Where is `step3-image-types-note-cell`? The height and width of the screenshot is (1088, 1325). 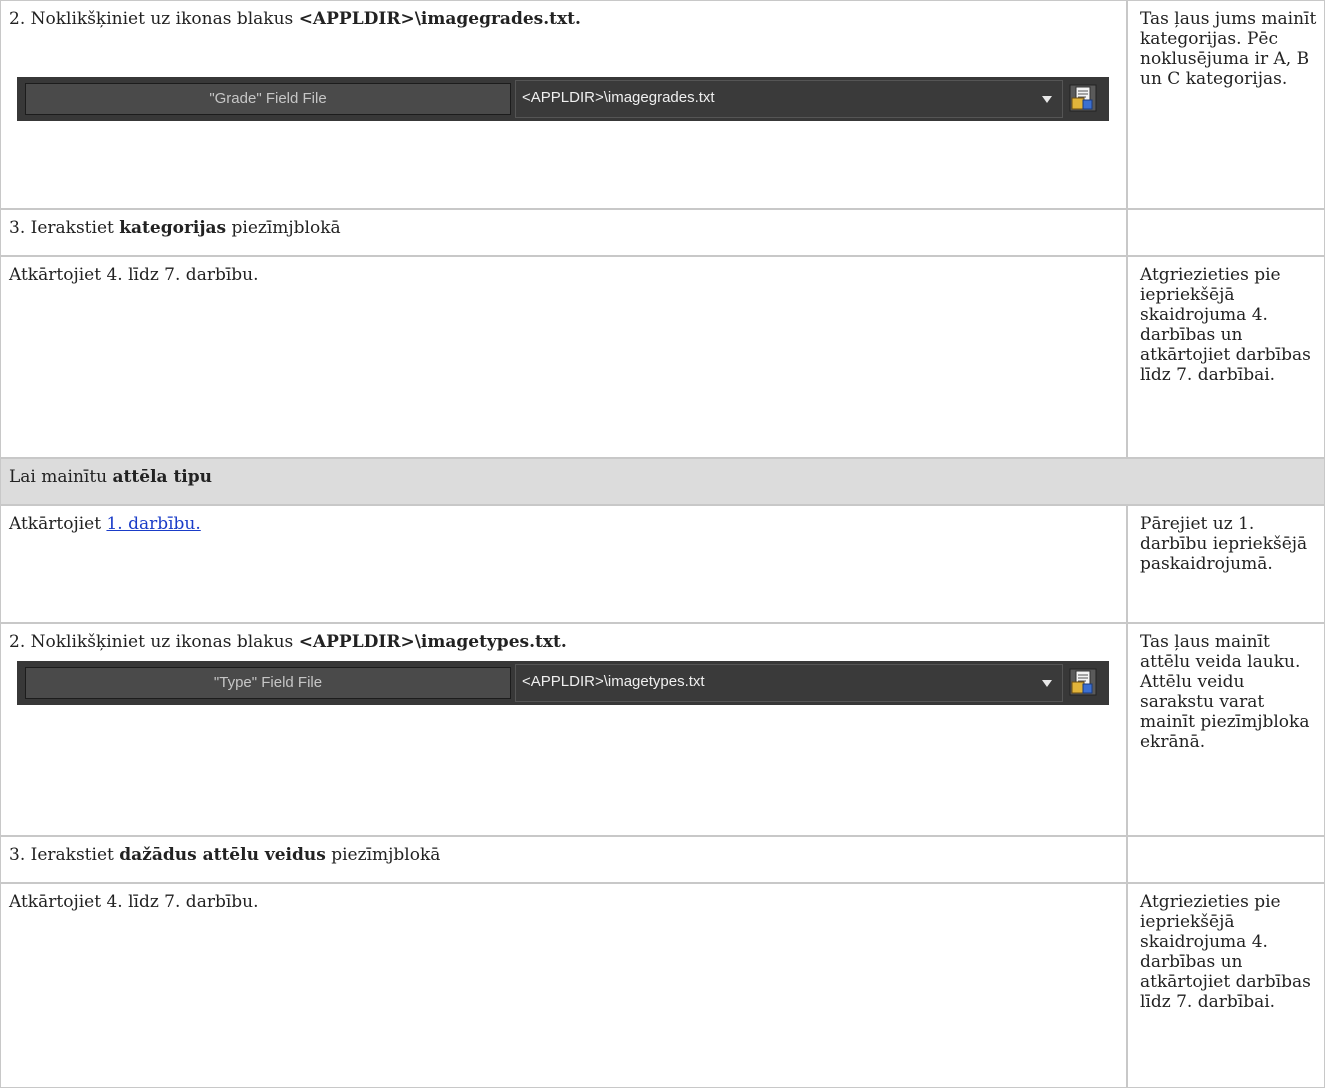 step3-image-types-note-cell is located at coordinates (1226, 859).